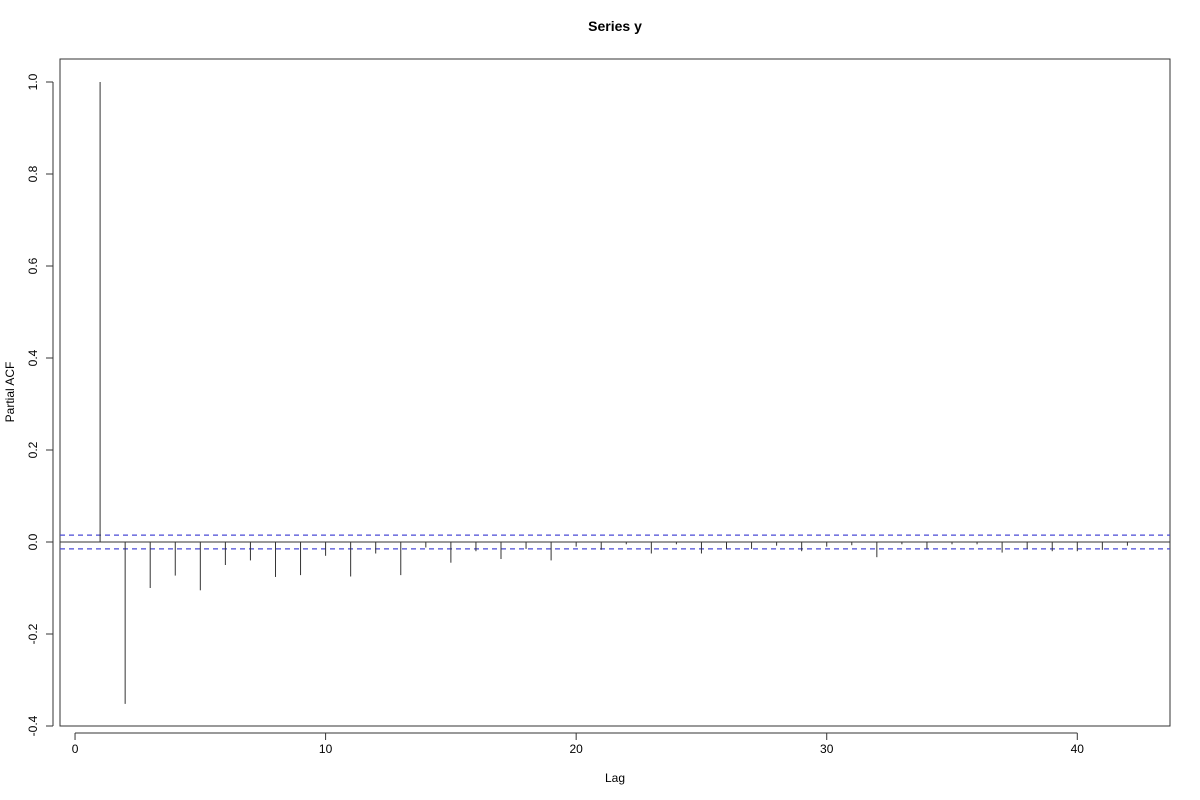  What do you see at coordinates (33, 81) in the screenshot?
I see `y-tick-label: 1.0` at bounding box center [33, 81].